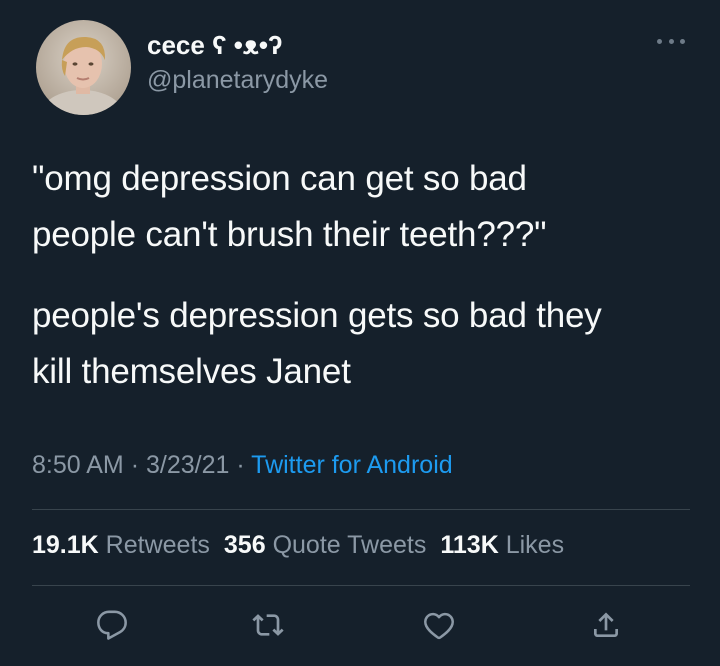 The image size is (720, 666). I want to click on avatar, so click(83, 67).